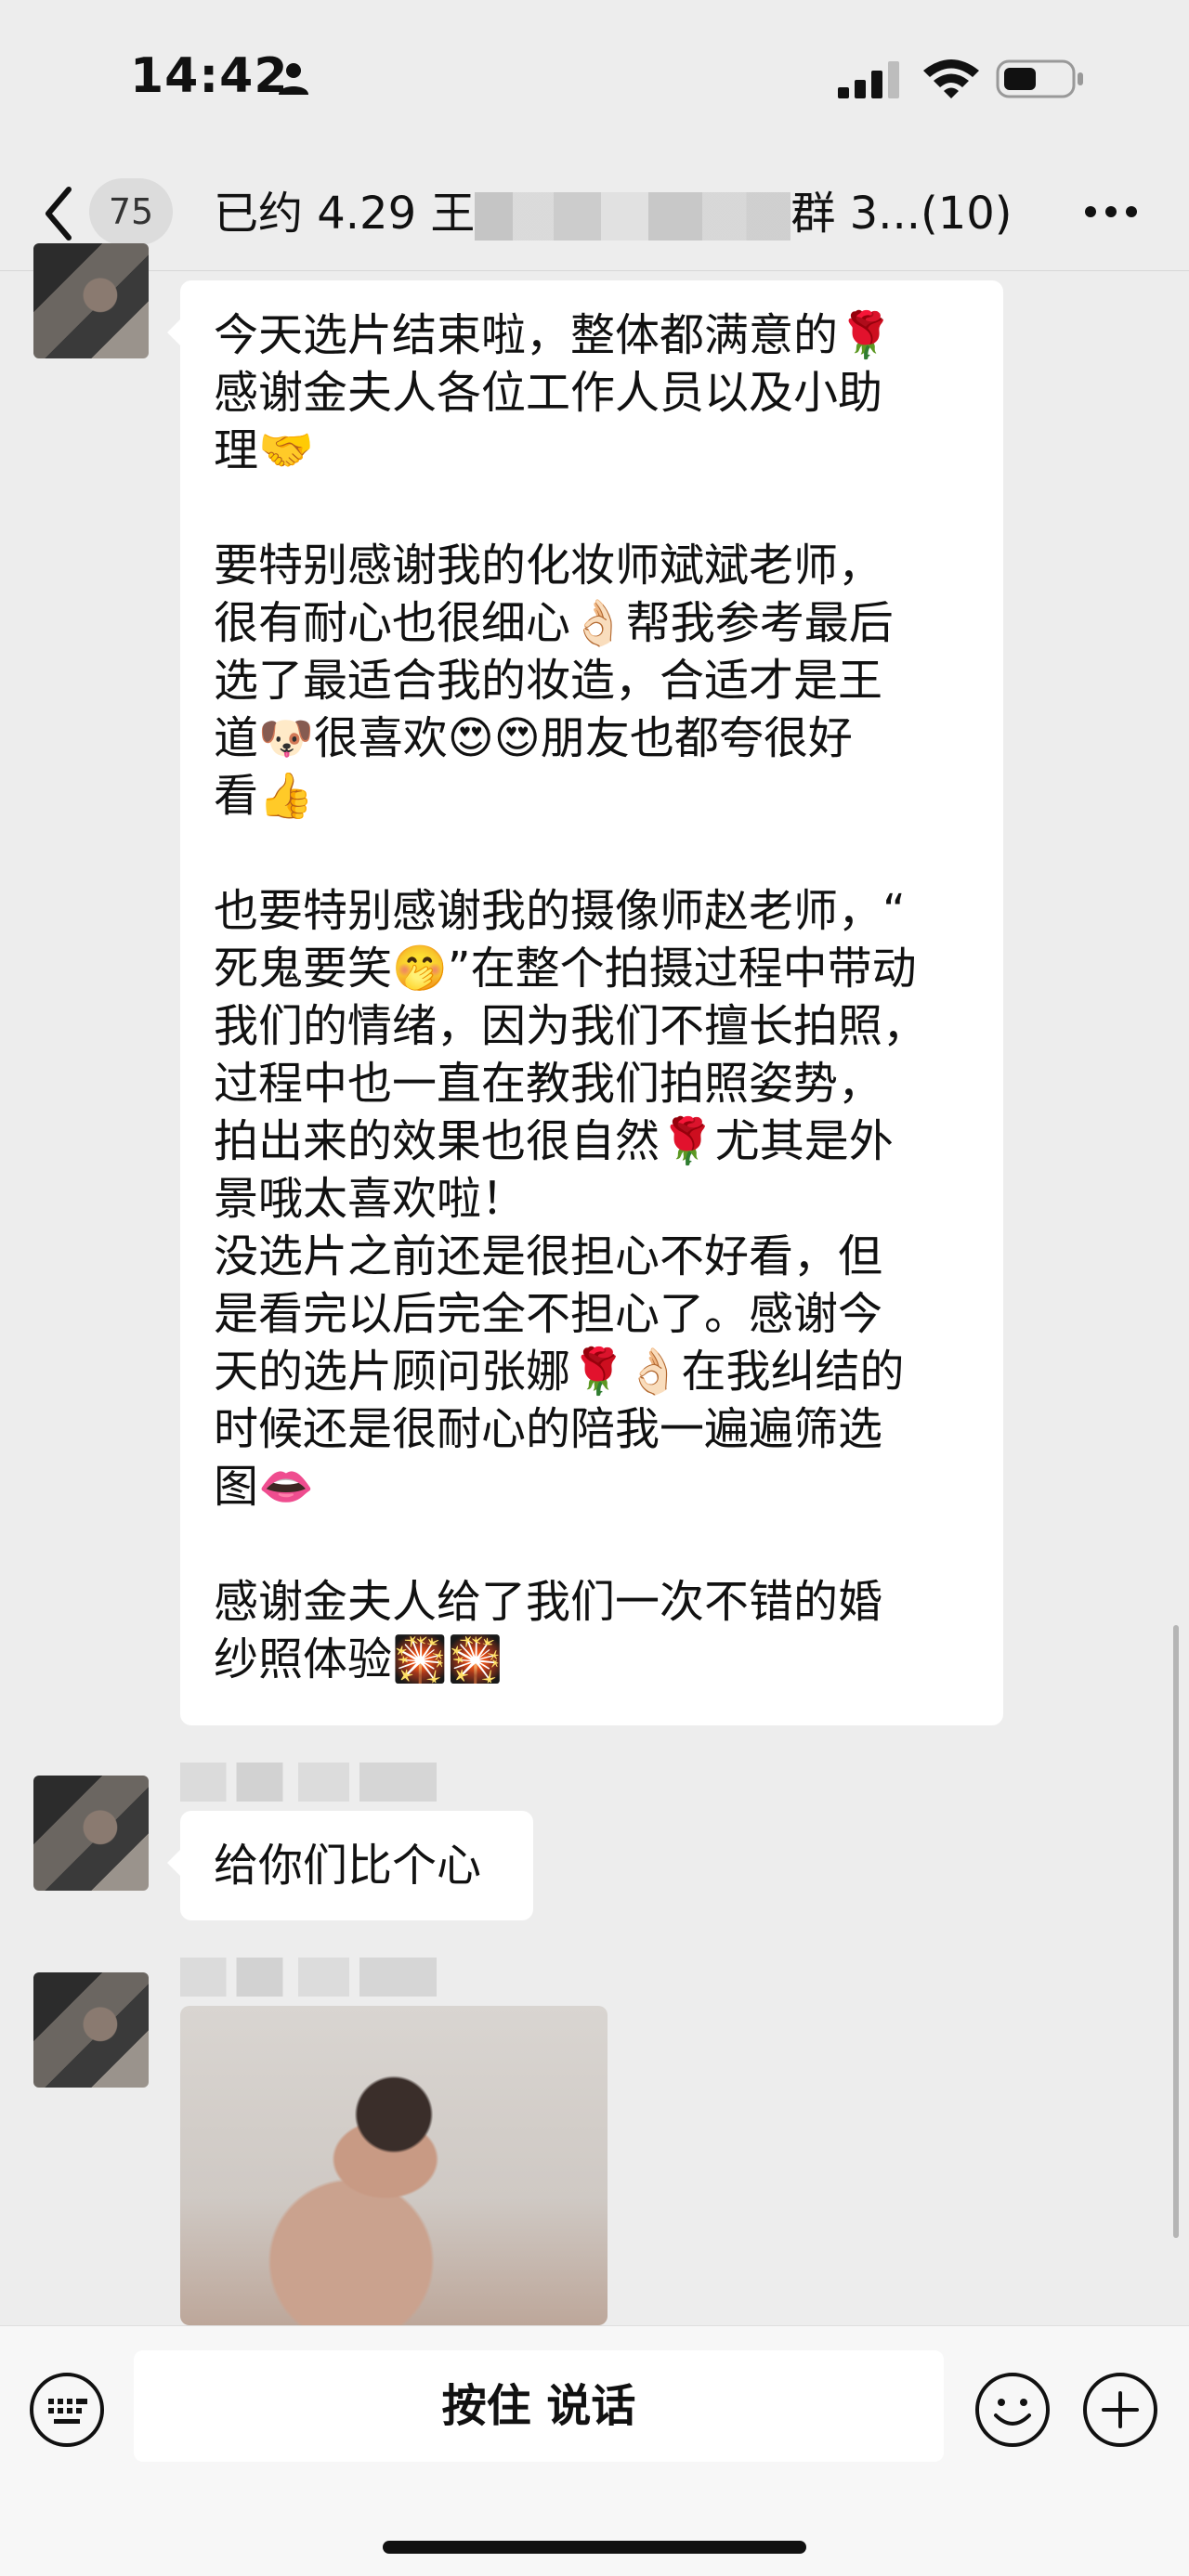 This screenshot has width=1189, height=2576. I want to click on message-line: 选了最适合我的妆造，合适才是王, so click(548, 681).